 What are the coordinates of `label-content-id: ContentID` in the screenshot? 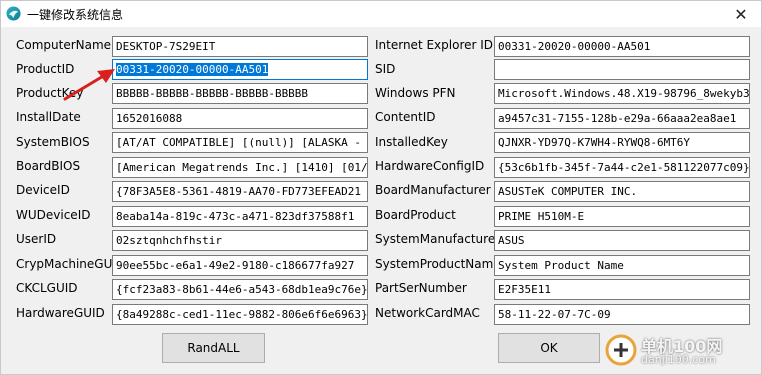 It's located at (405, 117).